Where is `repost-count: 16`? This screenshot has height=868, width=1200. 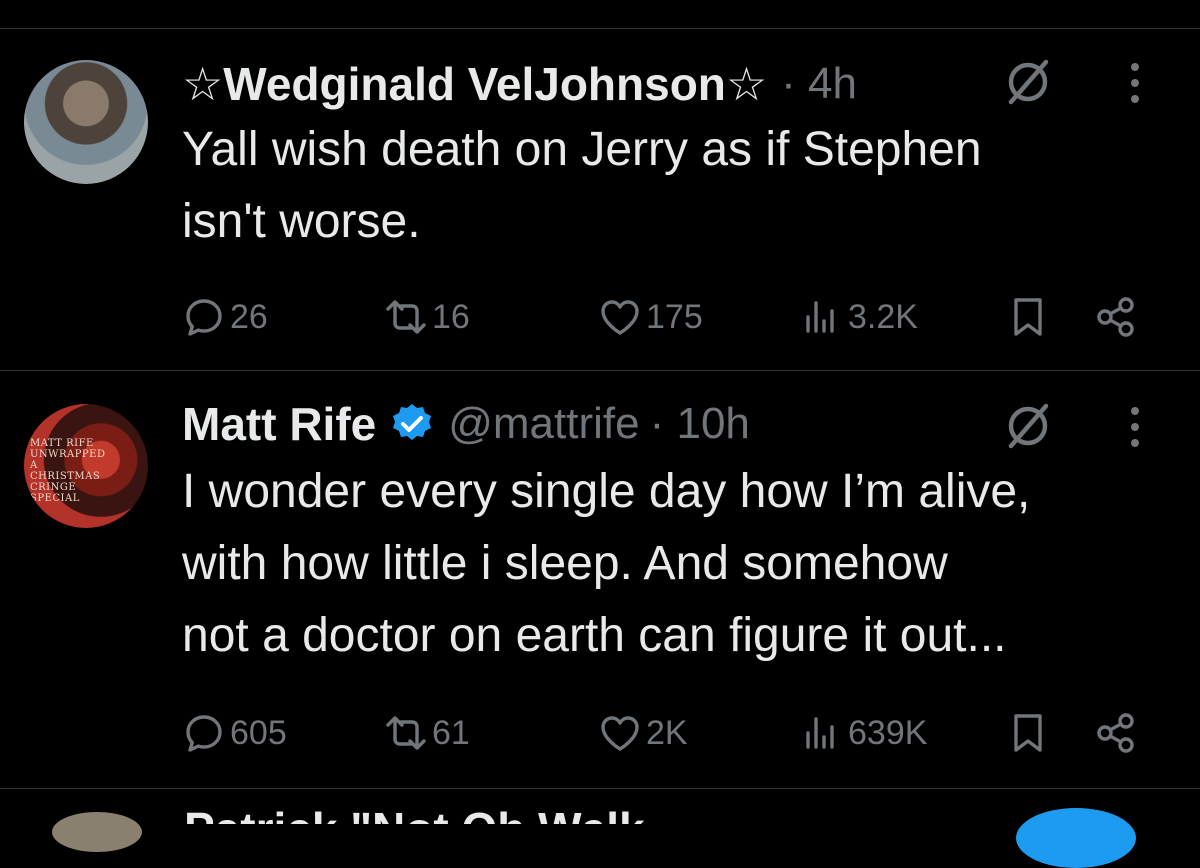 repost-count: 16 is located at coordinates (451, 316).